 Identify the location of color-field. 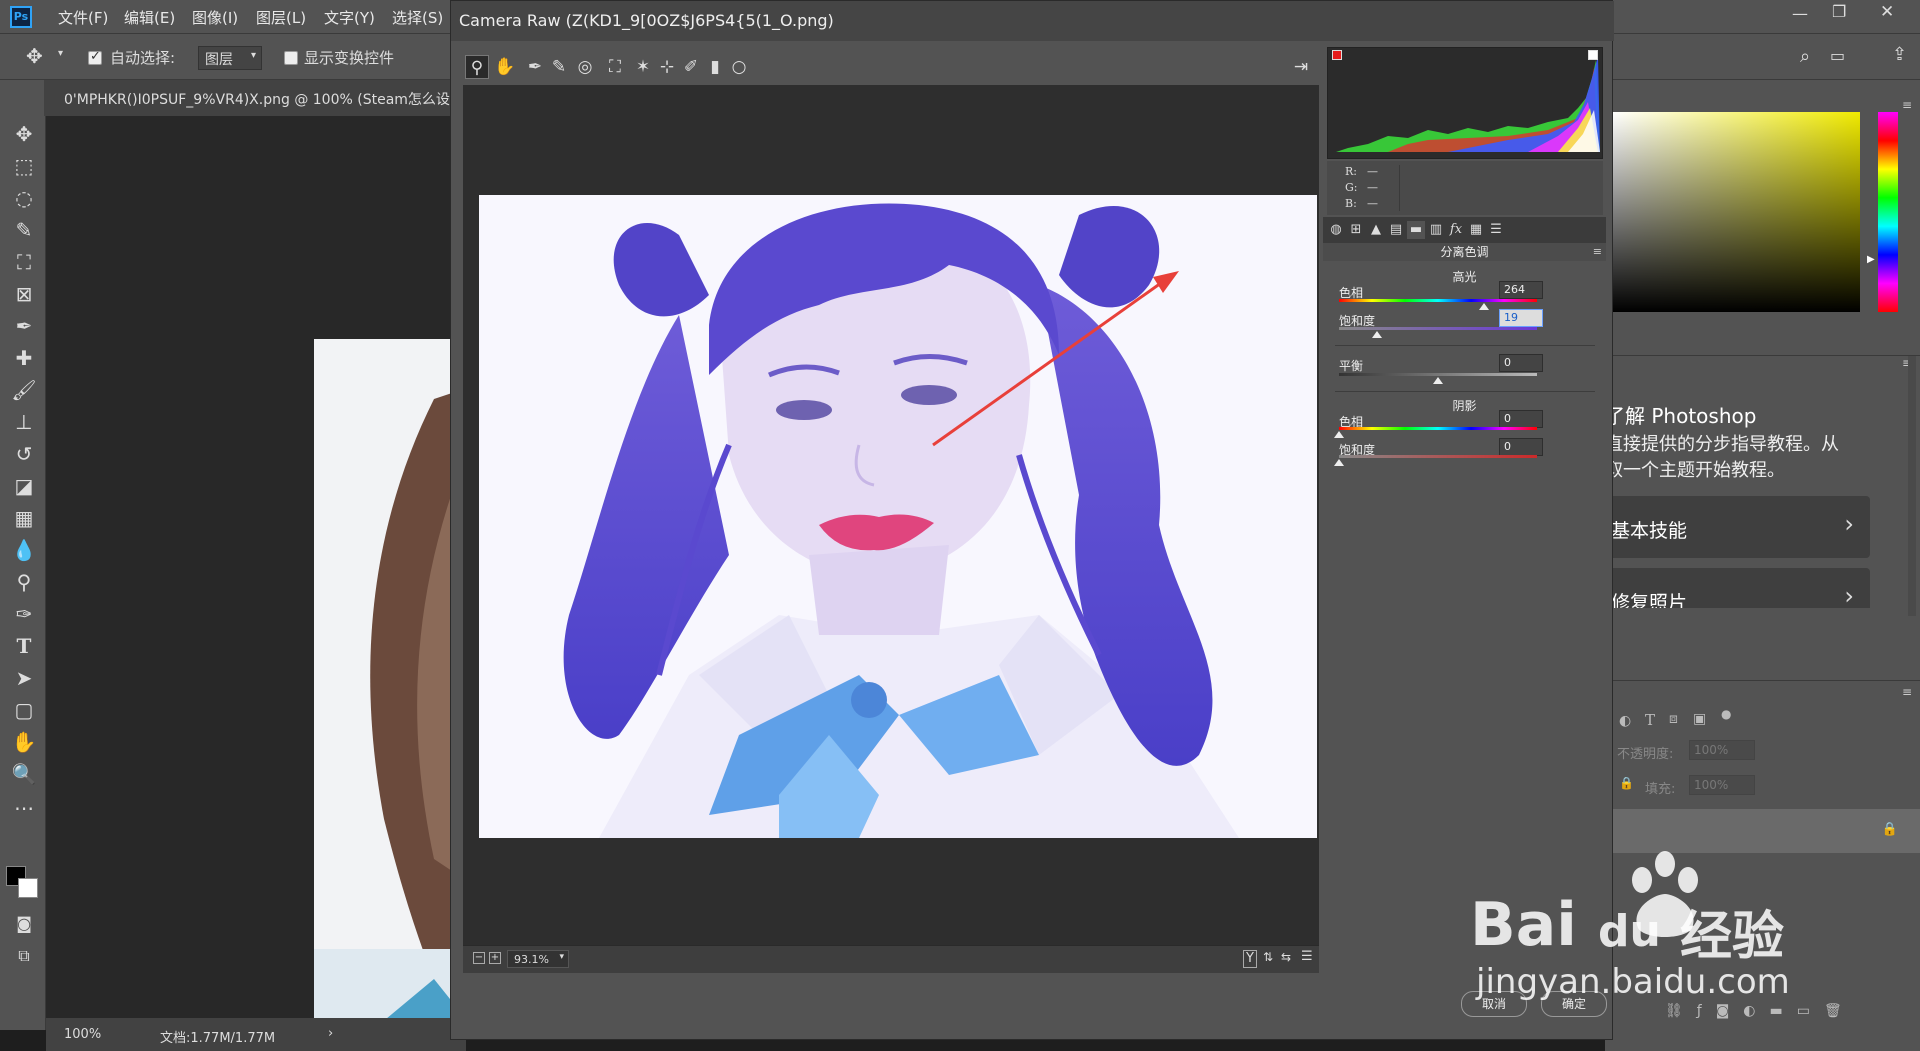
(1736, 212).